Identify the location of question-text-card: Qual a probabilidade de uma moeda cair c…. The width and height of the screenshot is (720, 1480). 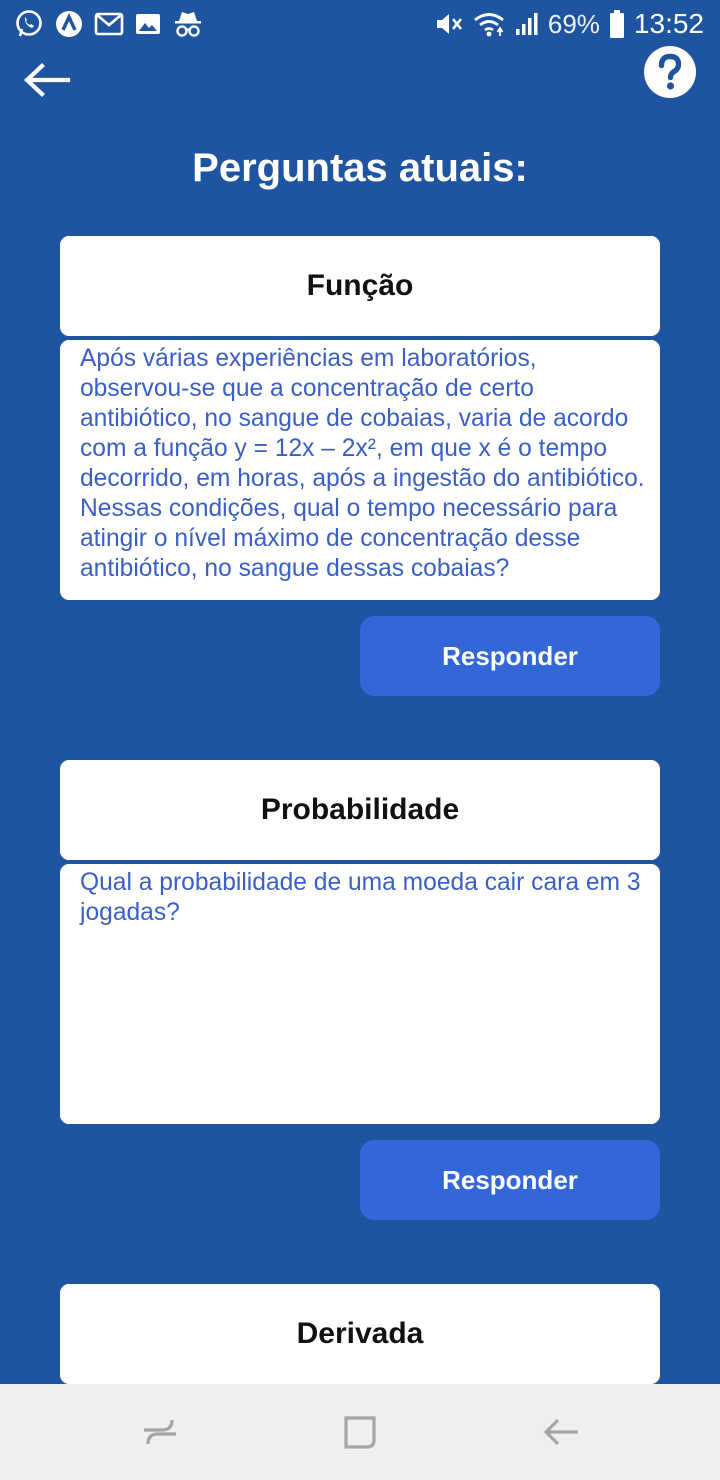
(360, 994).